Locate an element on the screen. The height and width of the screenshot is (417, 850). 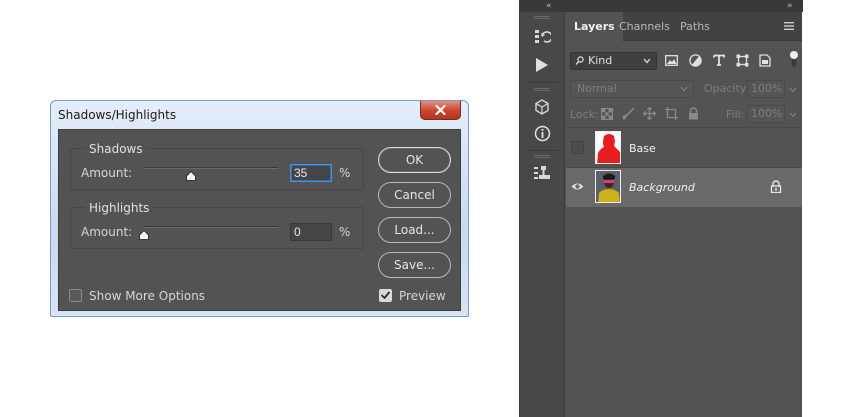
panel-tabs: Layers Channels Paths is located at coordinates (684, 26).